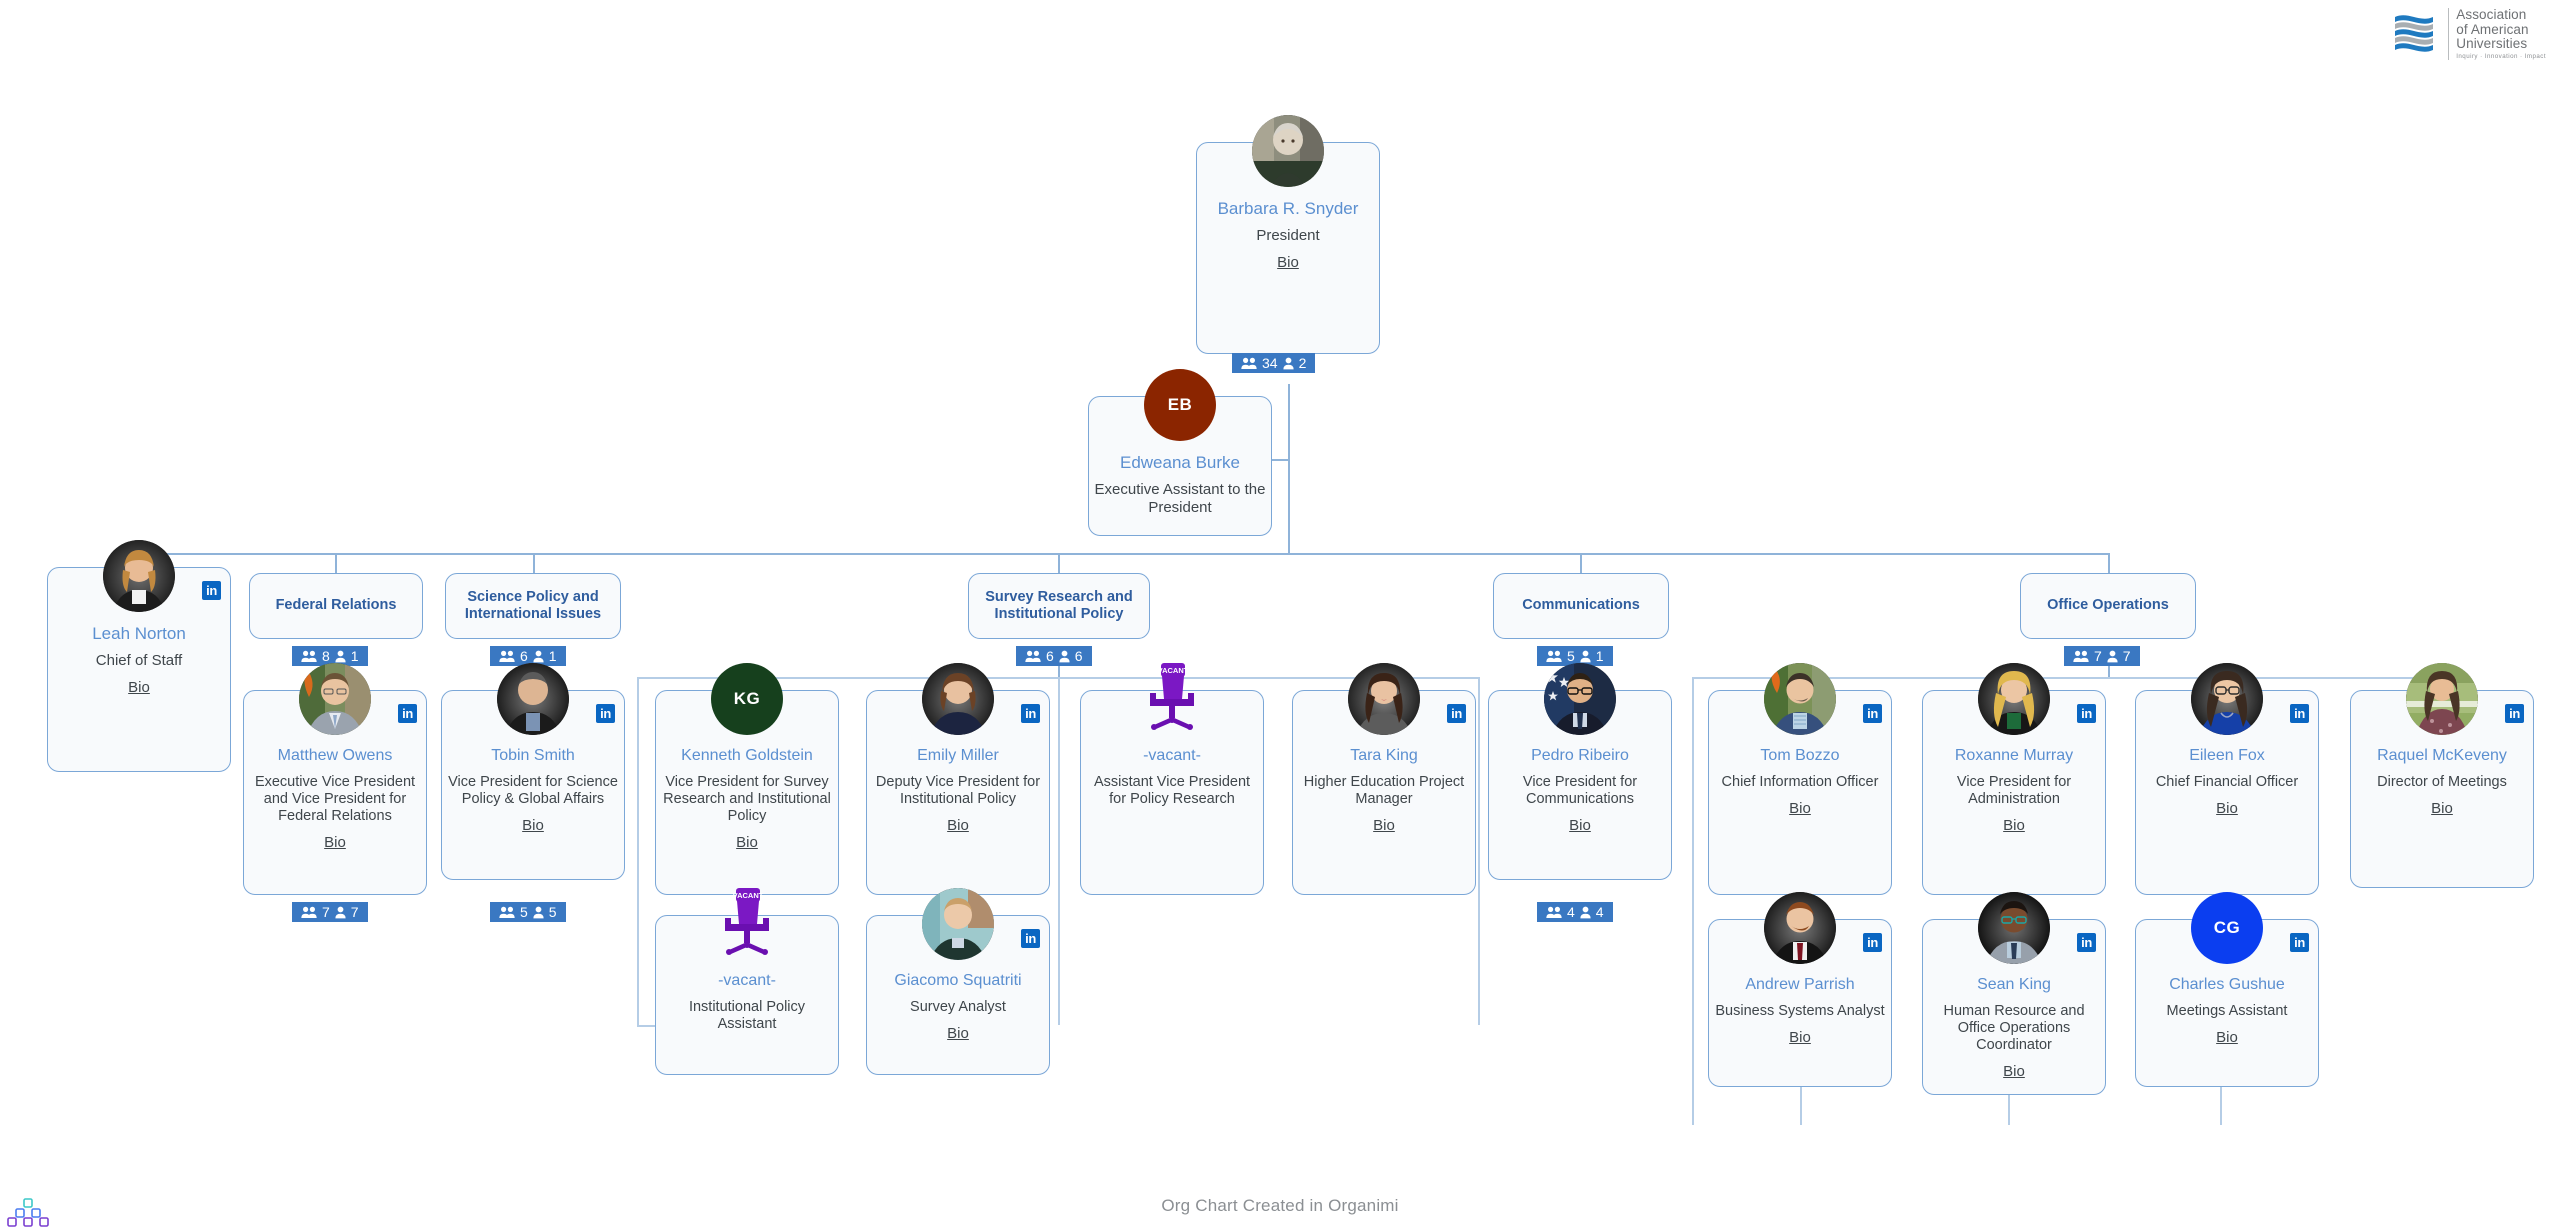 This screenshot has height=1232, width=2560. What do you see at coordinates (1059, 563) in the screenshot?
I see `connector-drop-survey-research` at bounding box center [1059, 563].